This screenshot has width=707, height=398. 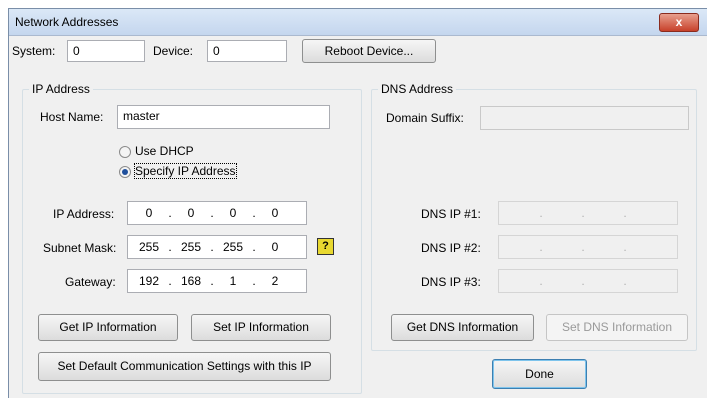 What do you see at coordinates (358, 22) in the screenshot?
I see `title-bar: Network Addresses x` at bounding box center [358, 22].